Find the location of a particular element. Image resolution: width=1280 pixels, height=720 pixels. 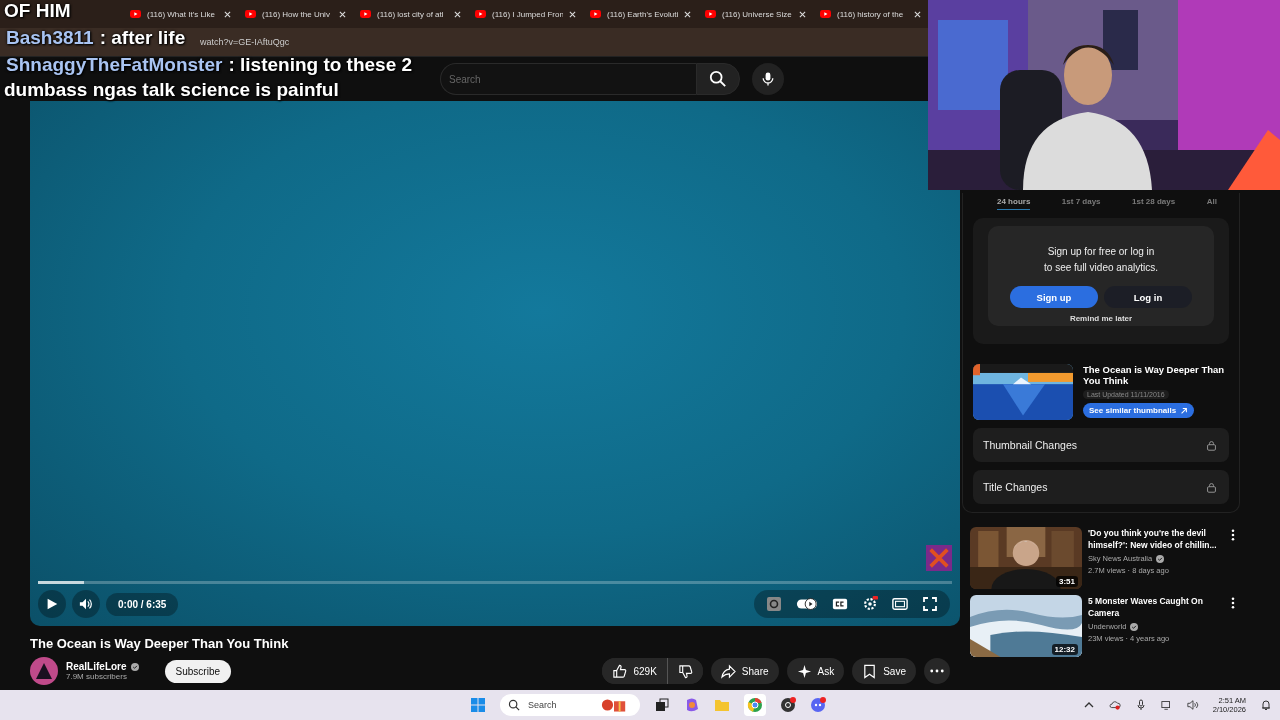

thumbs-up-icon is located at coordinates (620, 671).